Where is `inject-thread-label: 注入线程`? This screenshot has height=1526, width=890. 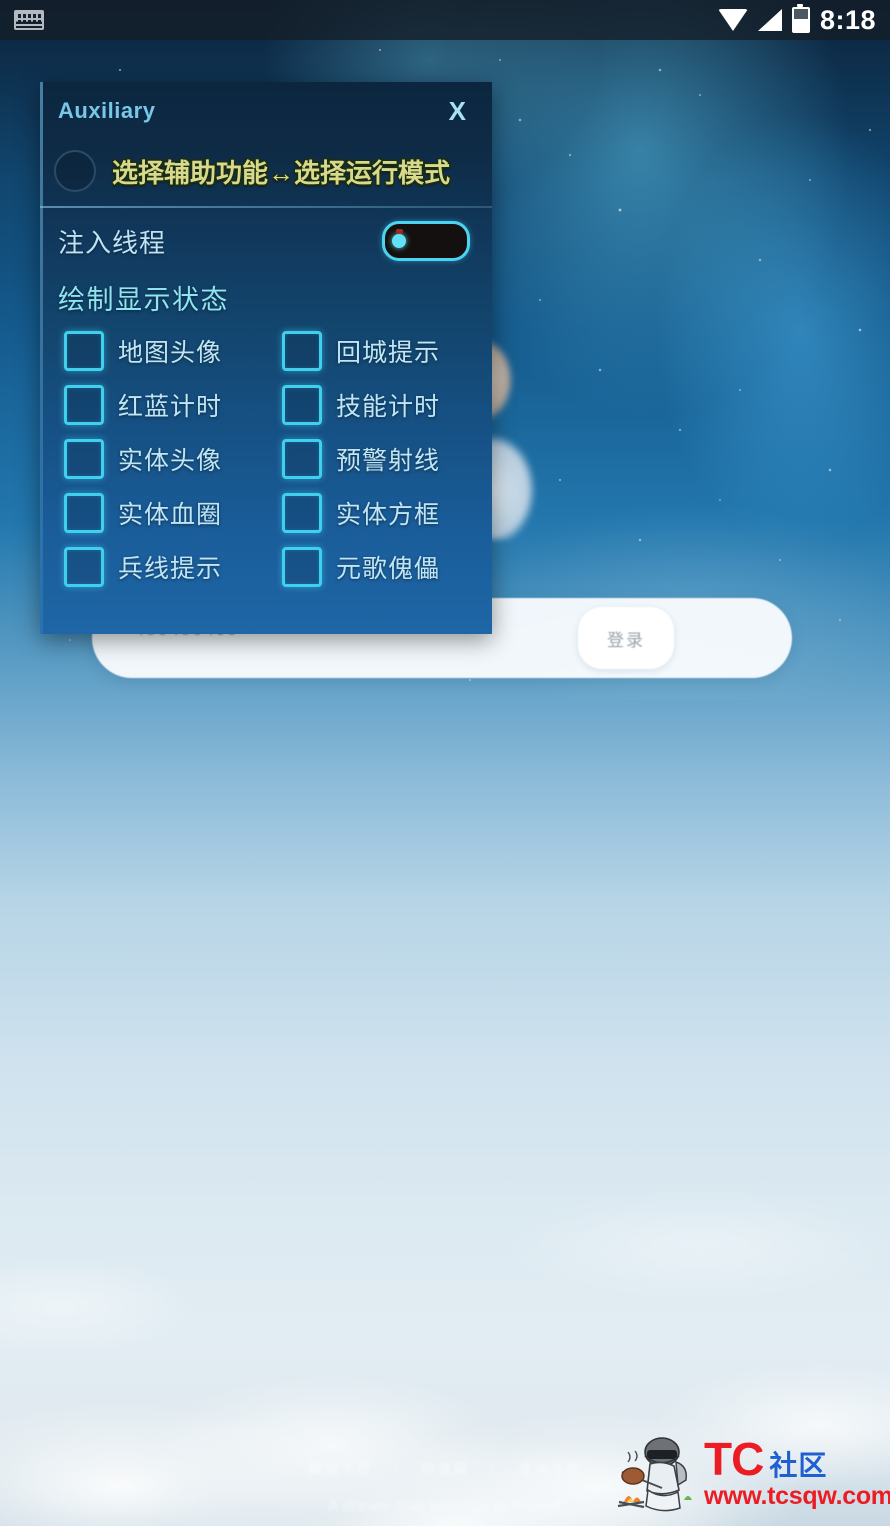
inject-thread-label: 注入线程 is located at coordinates (112, 242).